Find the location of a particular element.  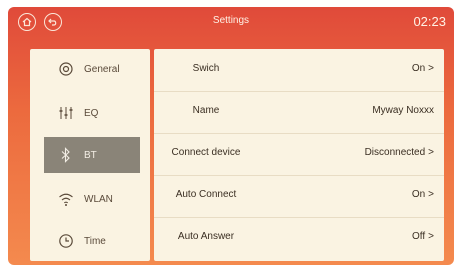

sidebar-item-wlan: WLAN is located at coordinates (90, 199).